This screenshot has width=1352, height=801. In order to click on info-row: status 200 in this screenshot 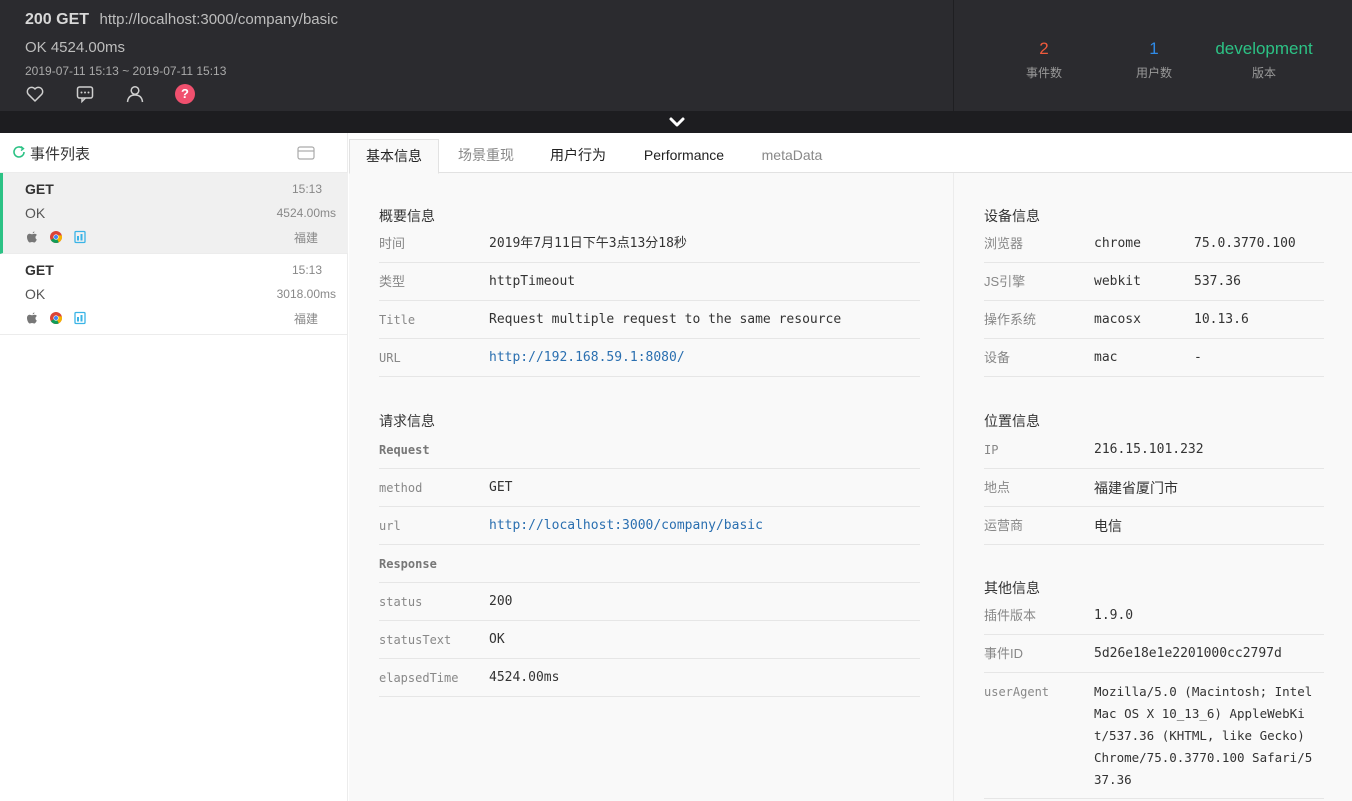, I will do `click(649, 602)`.